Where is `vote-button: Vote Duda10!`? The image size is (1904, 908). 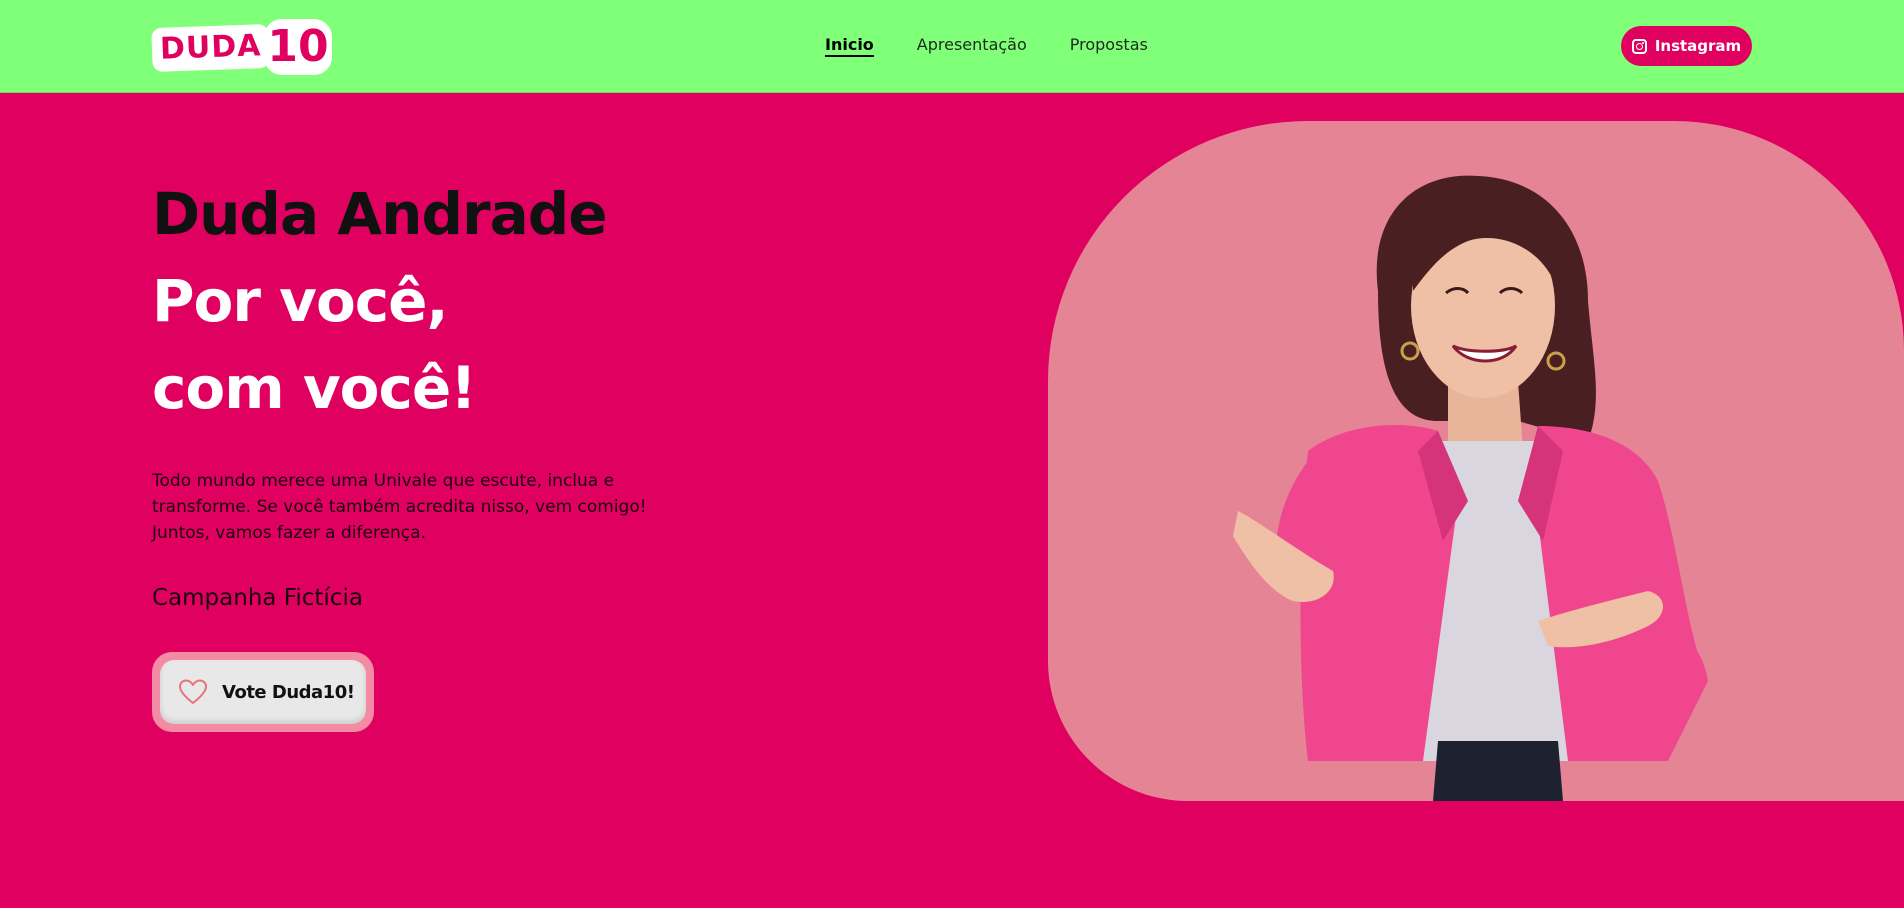
vote-button: Vote Duda10! is located at coordinates (263, 692).